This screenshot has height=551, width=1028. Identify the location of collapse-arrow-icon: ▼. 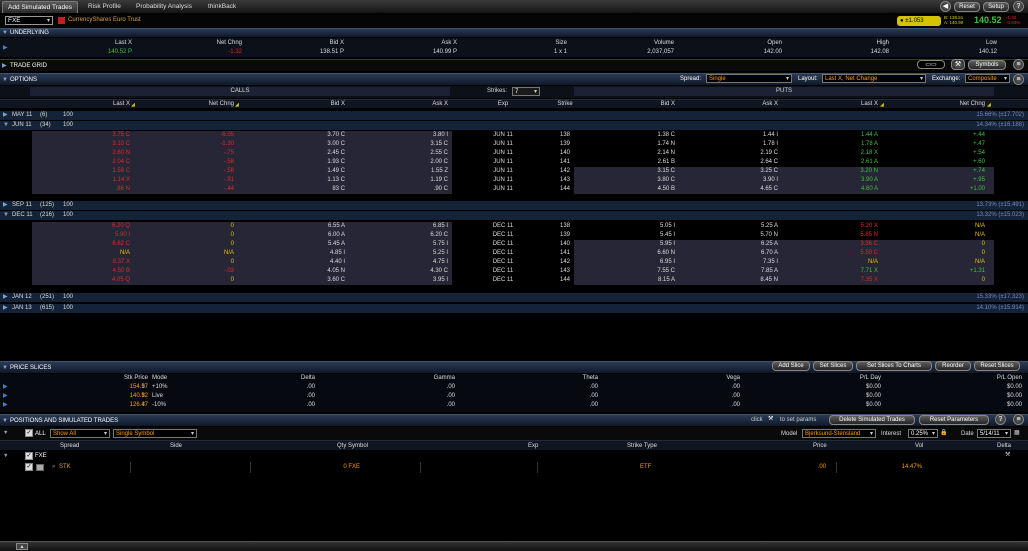
(5, 456).